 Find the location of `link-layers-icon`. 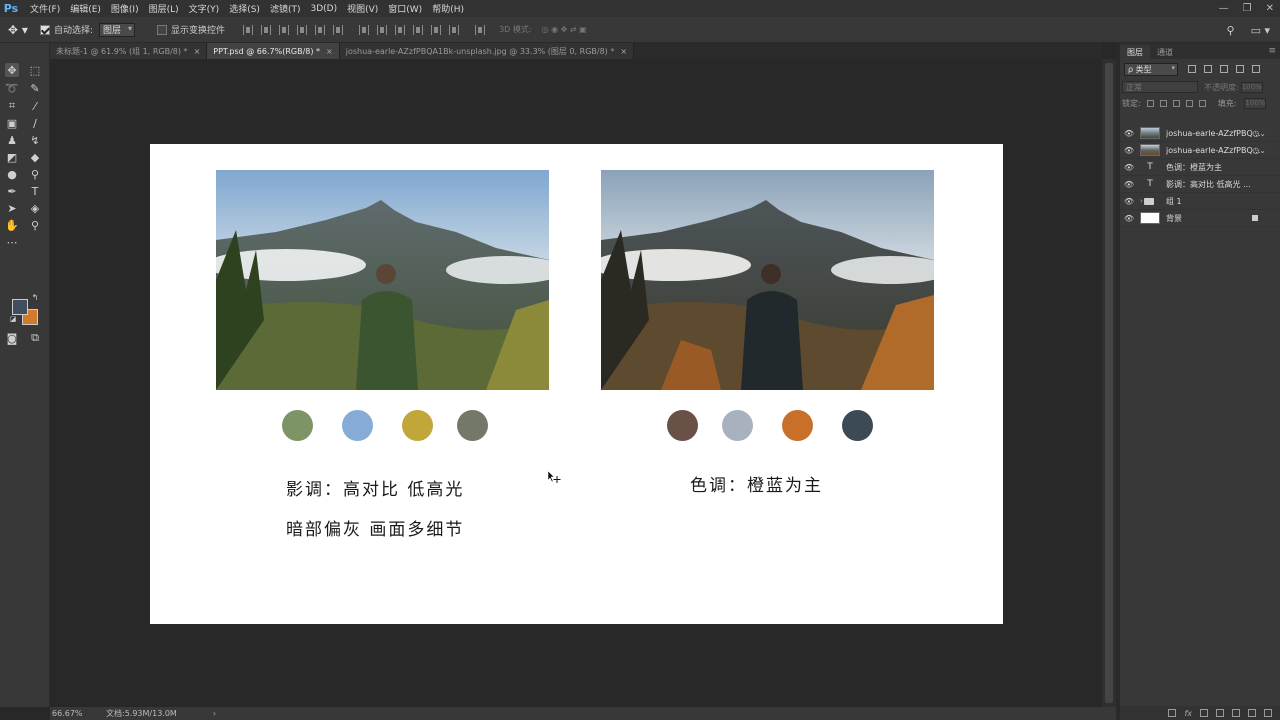

link-layers-icon is located at coordinates (1172, 713).